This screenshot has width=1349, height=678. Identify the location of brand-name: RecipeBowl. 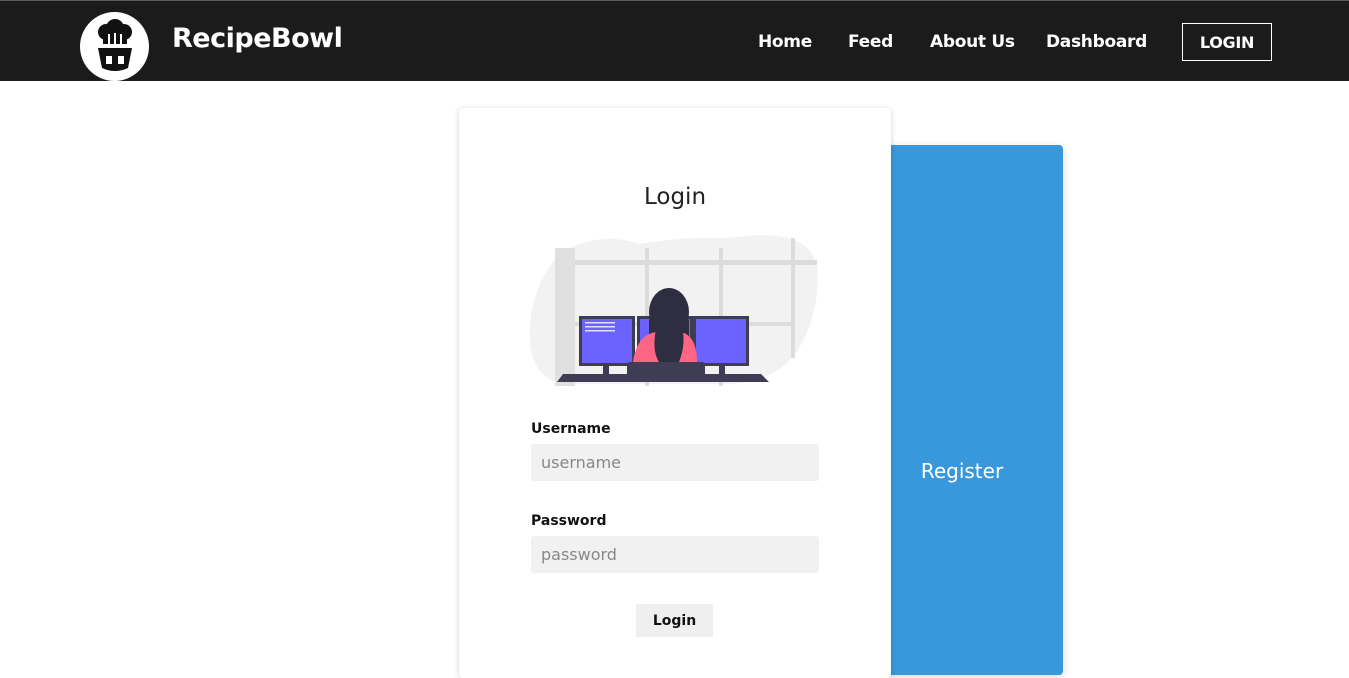
(257, 38).